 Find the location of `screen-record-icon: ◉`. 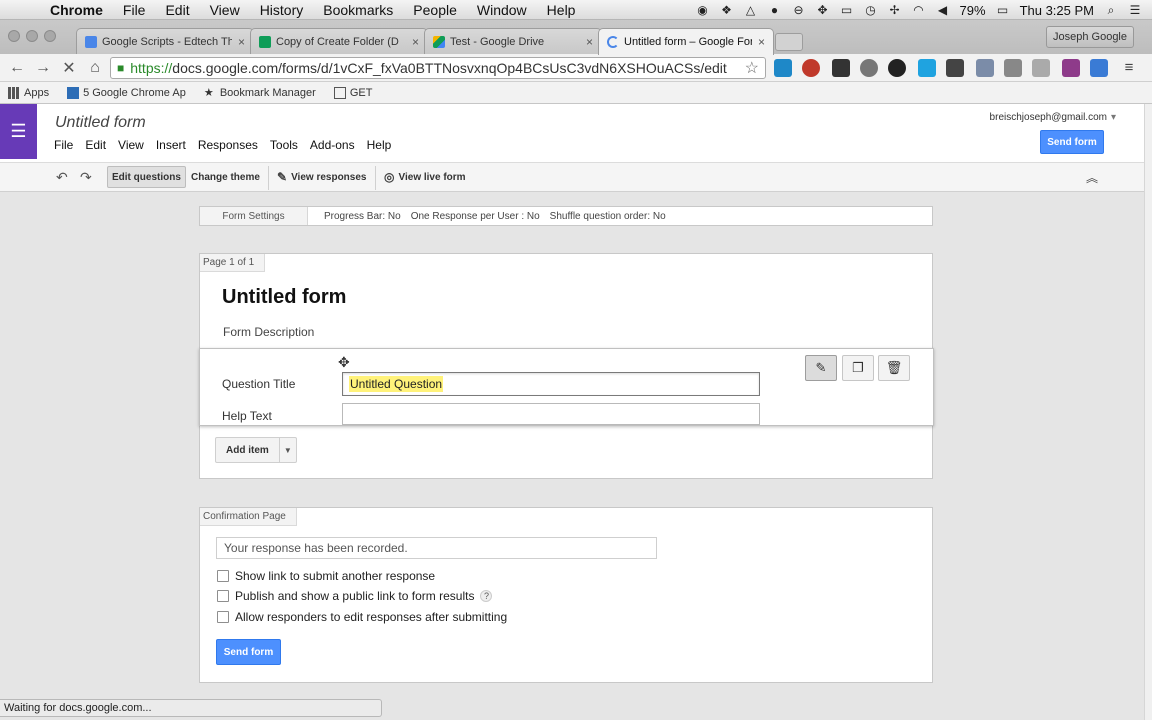

screen-record-icon: ◉ is located at coordinates (703, 10).